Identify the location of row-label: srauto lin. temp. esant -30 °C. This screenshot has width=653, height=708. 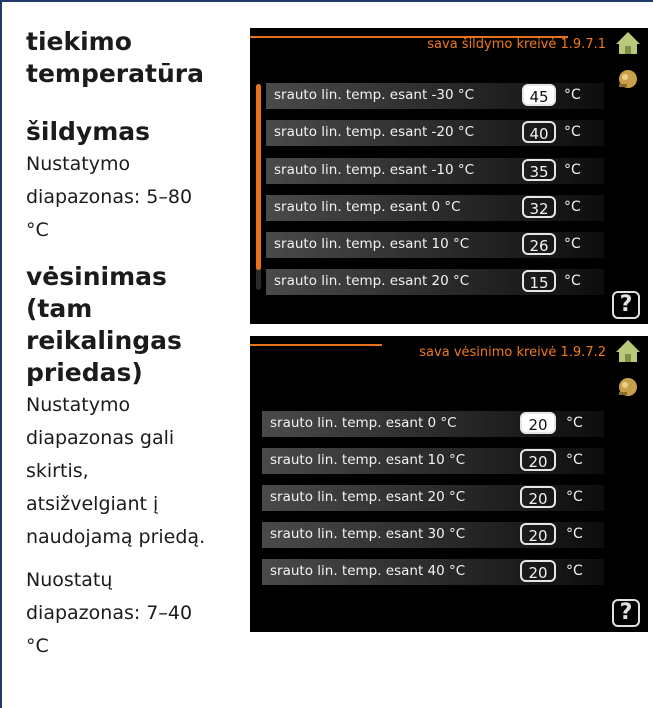
(374, 95).